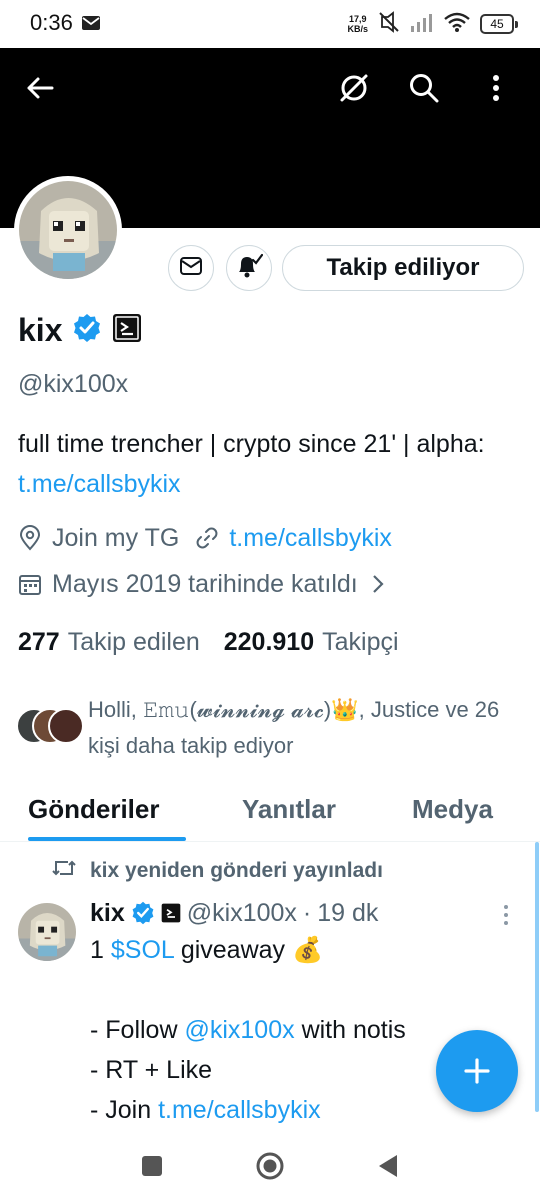 The width and height of the screenshot is (540, 1200). What do you see at coordinates (47, 932) in the screenshot?
I see `post-author-avatar` at bounding box center [47, 932].